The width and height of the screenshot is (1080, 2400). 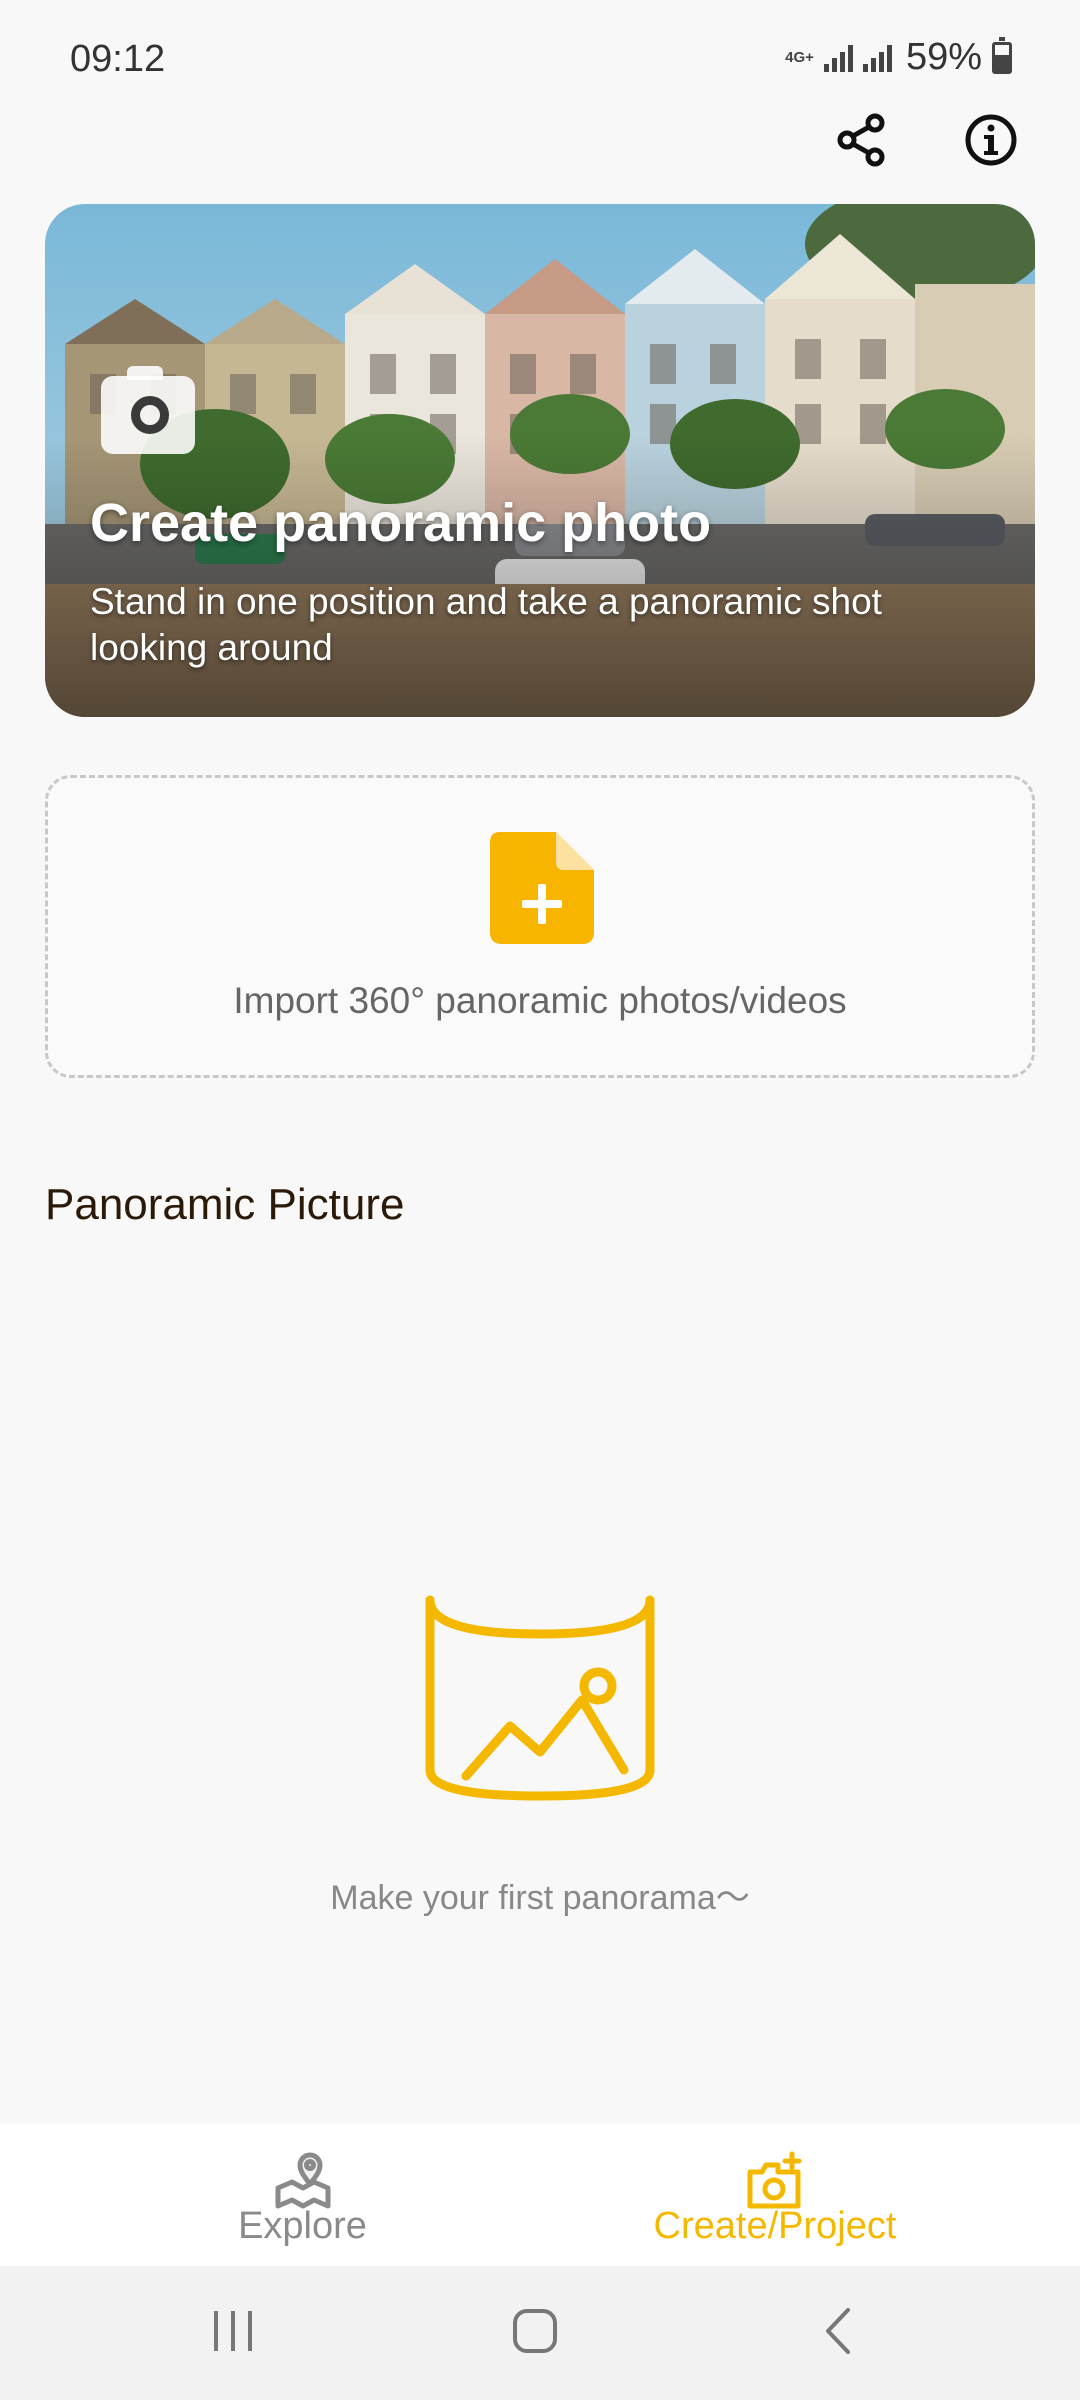 I want to click on status-indicators: 4G+ 59%, so click(x=898, y=57).